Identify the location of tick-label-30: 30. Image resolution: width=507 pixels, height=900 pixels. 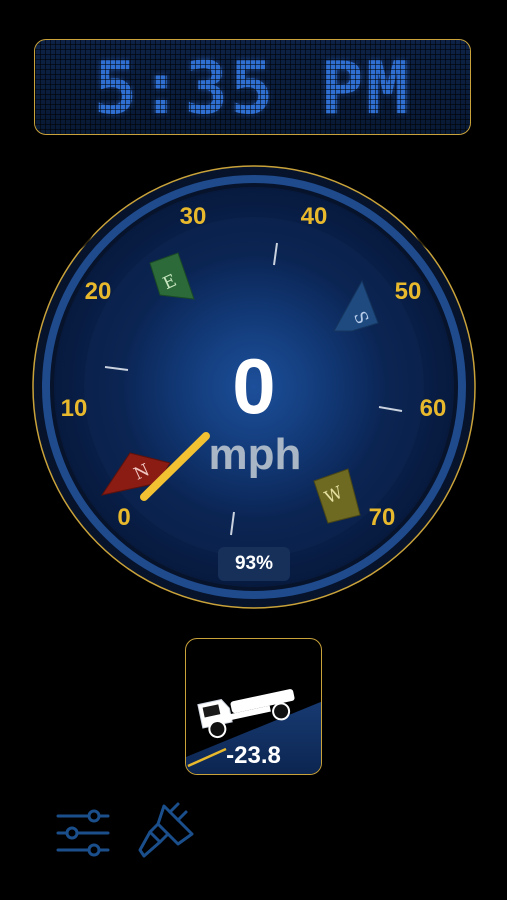
(193, 216).